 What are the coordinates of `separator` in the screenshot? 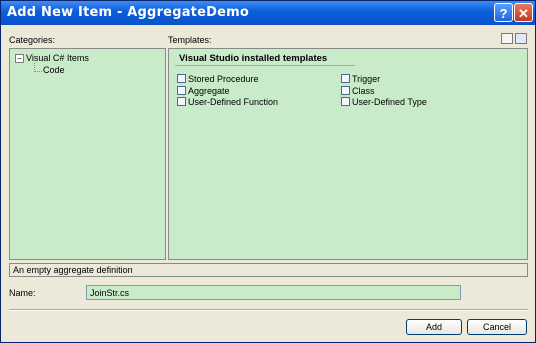 It's located at (268, 310).